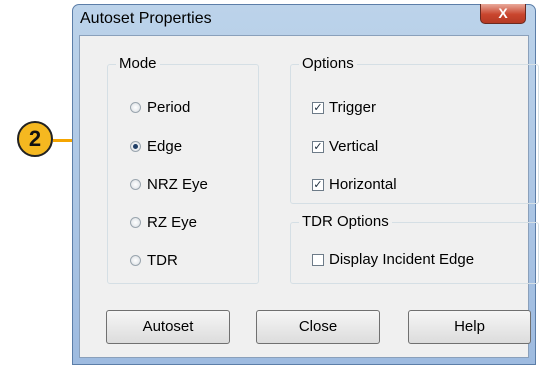 The height and width of the screenshot is (369, 543). I want to click on mode-option-label: RZ Eye, so click(172, 222).